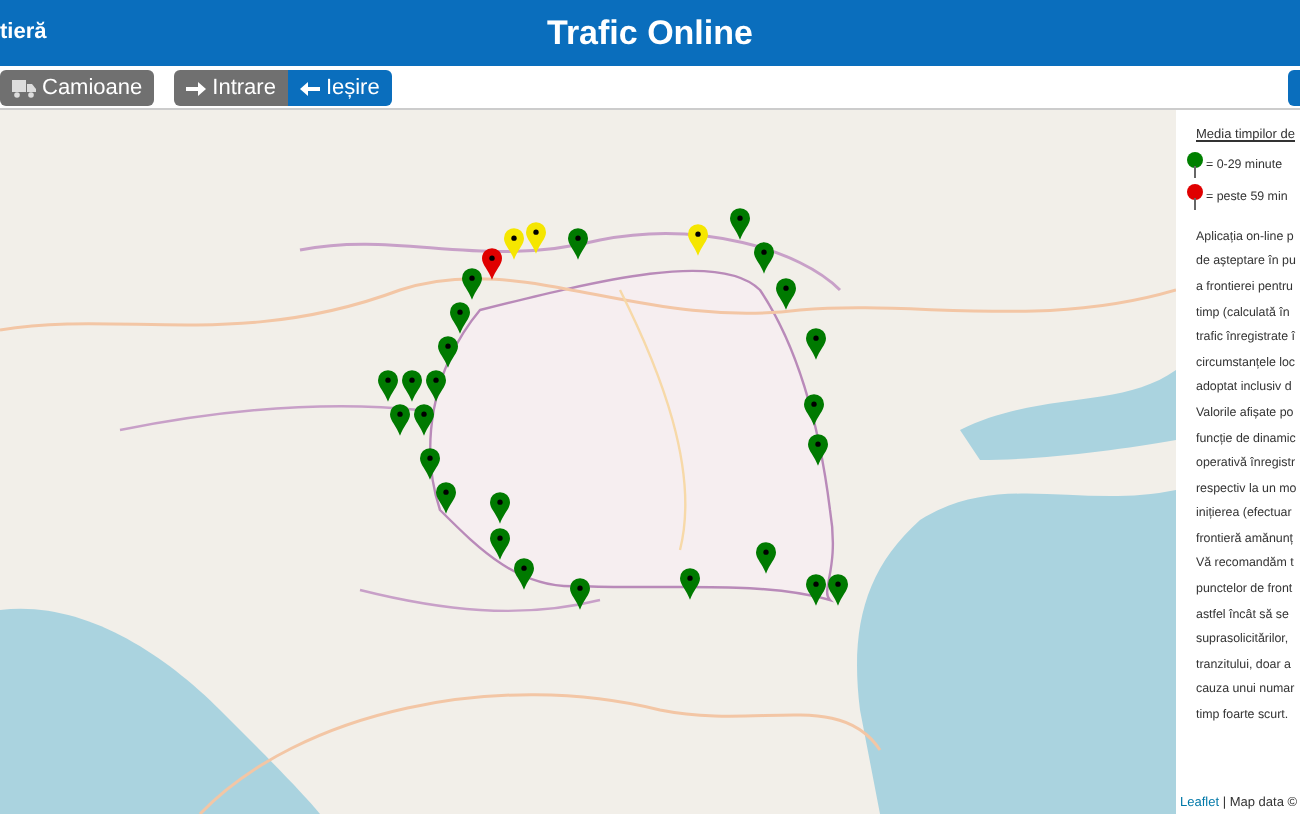  Describe the element at coordinates (196, 88) in the screenshot. I see `arrow-right-icon` at that location.